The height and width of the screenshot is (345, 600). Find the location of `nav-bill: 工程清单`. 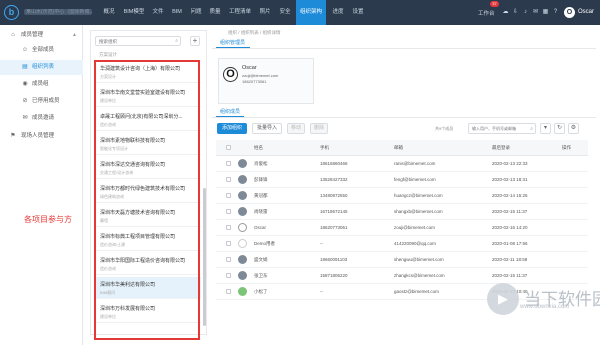

nav-bill: 工程清单 is located at coordinates (240, 12).